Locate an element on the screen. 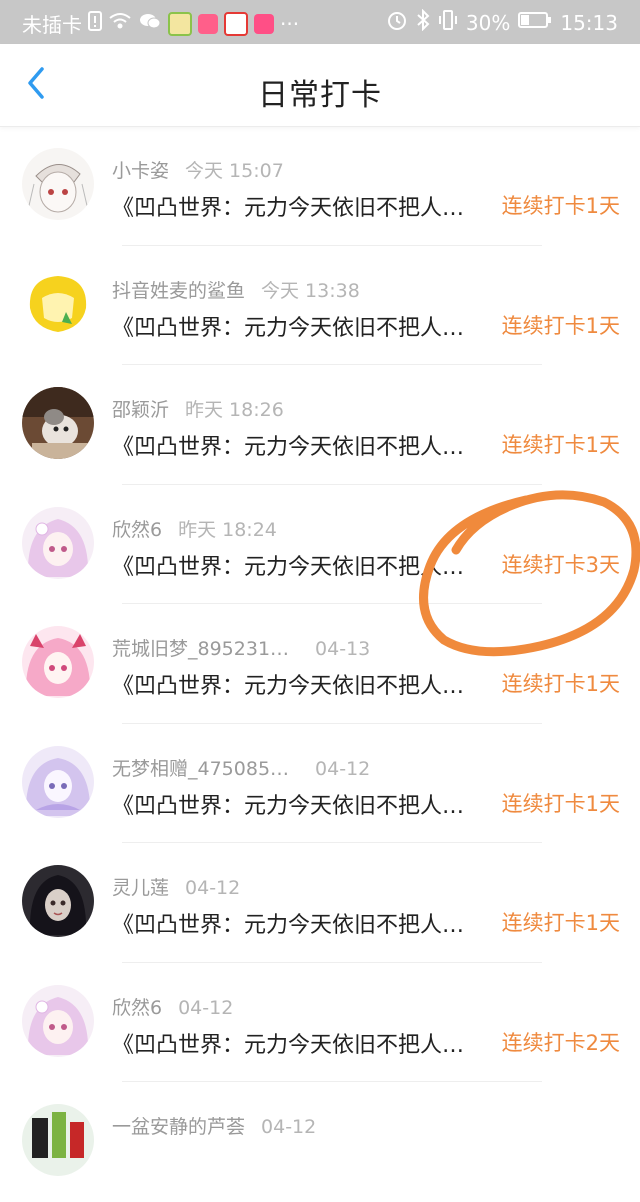 Image resolution: width=640 pixels, height=1202 pixels. streak-label: 连续打卡3天 is located at coordinates (560, 564).